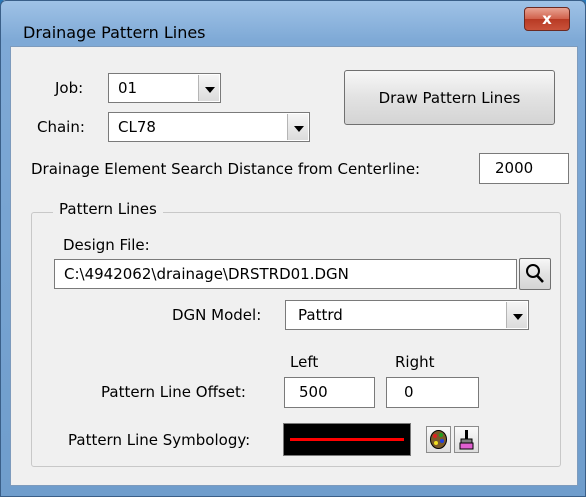 Image resolution: width=586 pixels, height=497 pixels. I want to click on browse-button, so click(535, 274).